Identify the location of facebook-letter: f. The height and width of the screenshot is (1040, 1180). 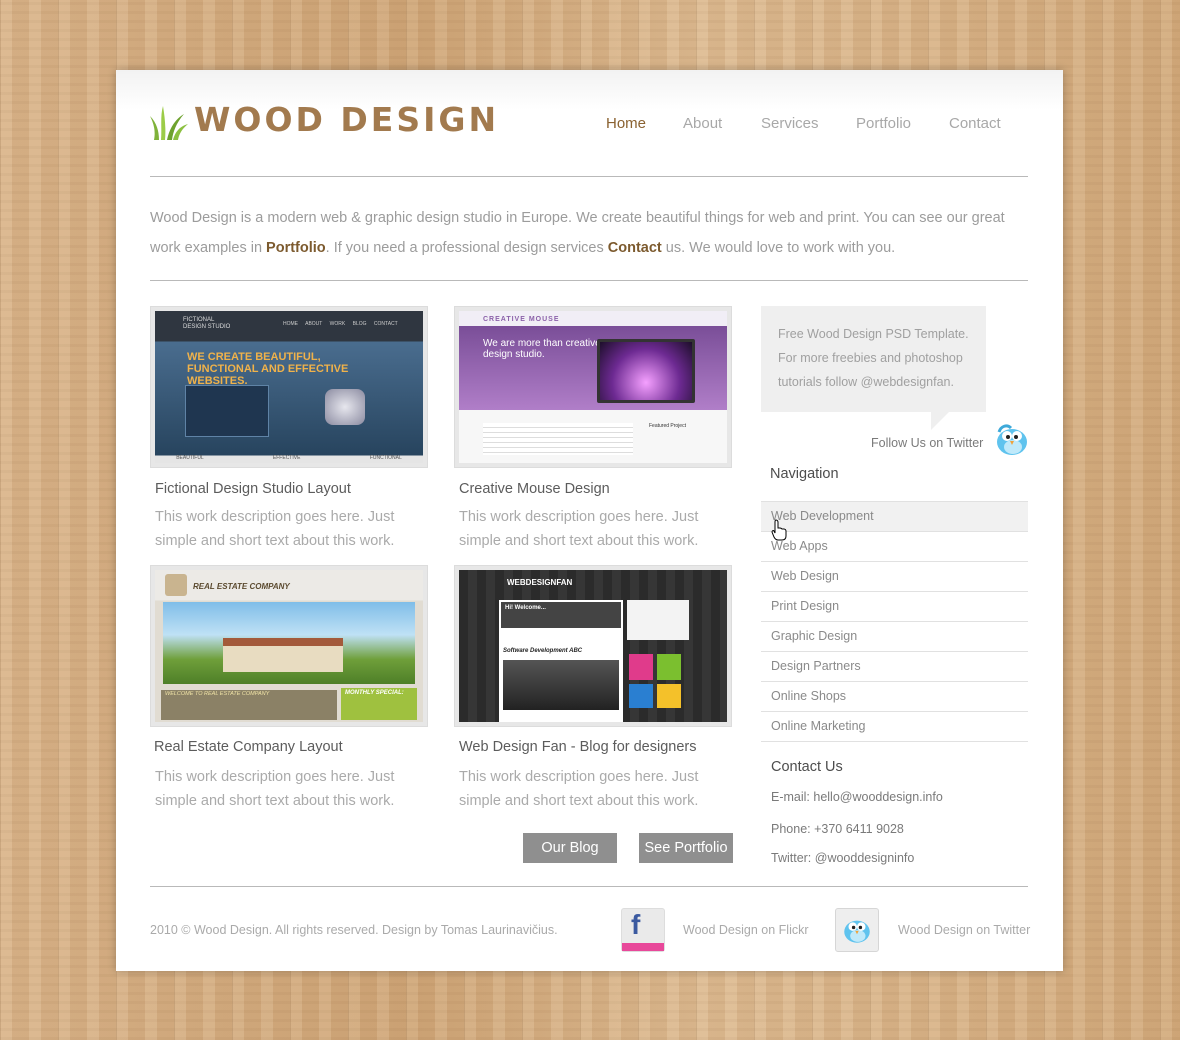
(636, 924).